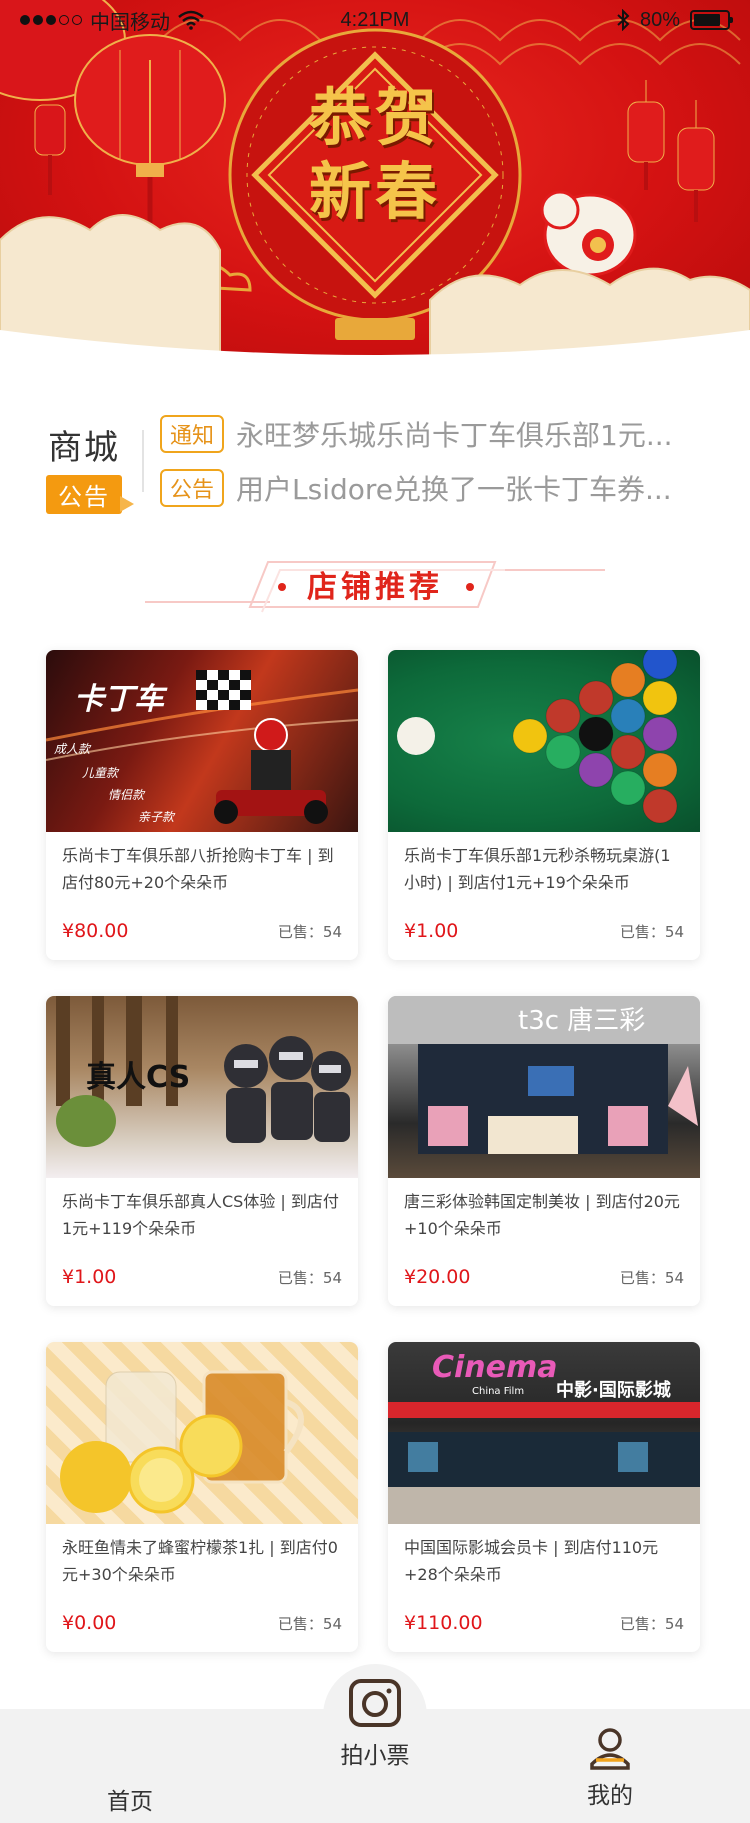 This screenshot has height=1823, width=750. What do you see at coordinates (119, 699) in the screenshot?
I see `image-caption-main: 卡丁车` at bounding box center [119, 699].